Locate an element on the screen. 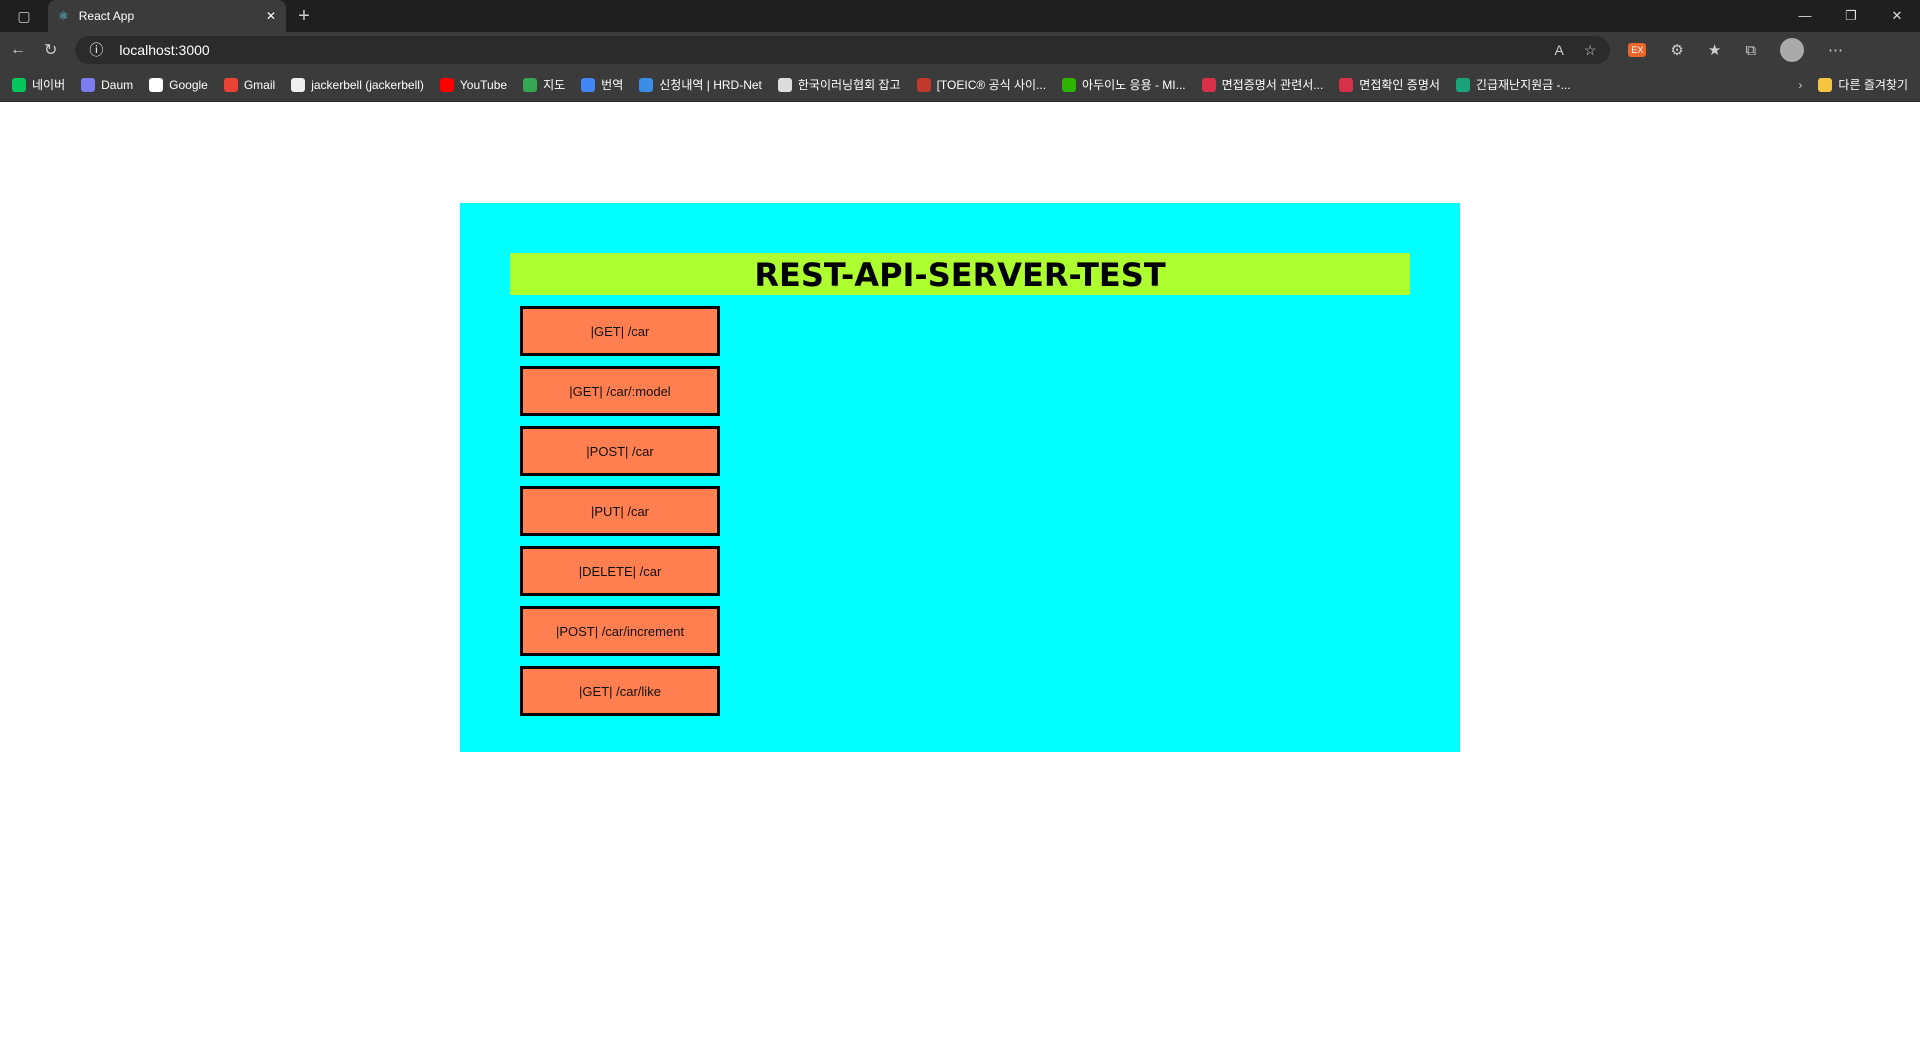  bookmark-item: 신청내역 | HRD-Net is located at coordinates (700, 84).